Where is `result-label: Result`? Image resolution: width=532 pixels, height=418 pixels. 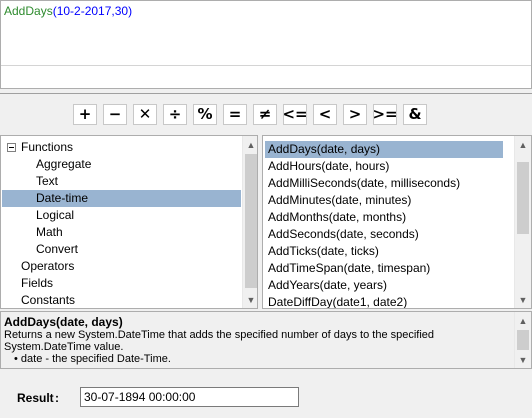 result-label: Result is located at coordinates (35, 398).